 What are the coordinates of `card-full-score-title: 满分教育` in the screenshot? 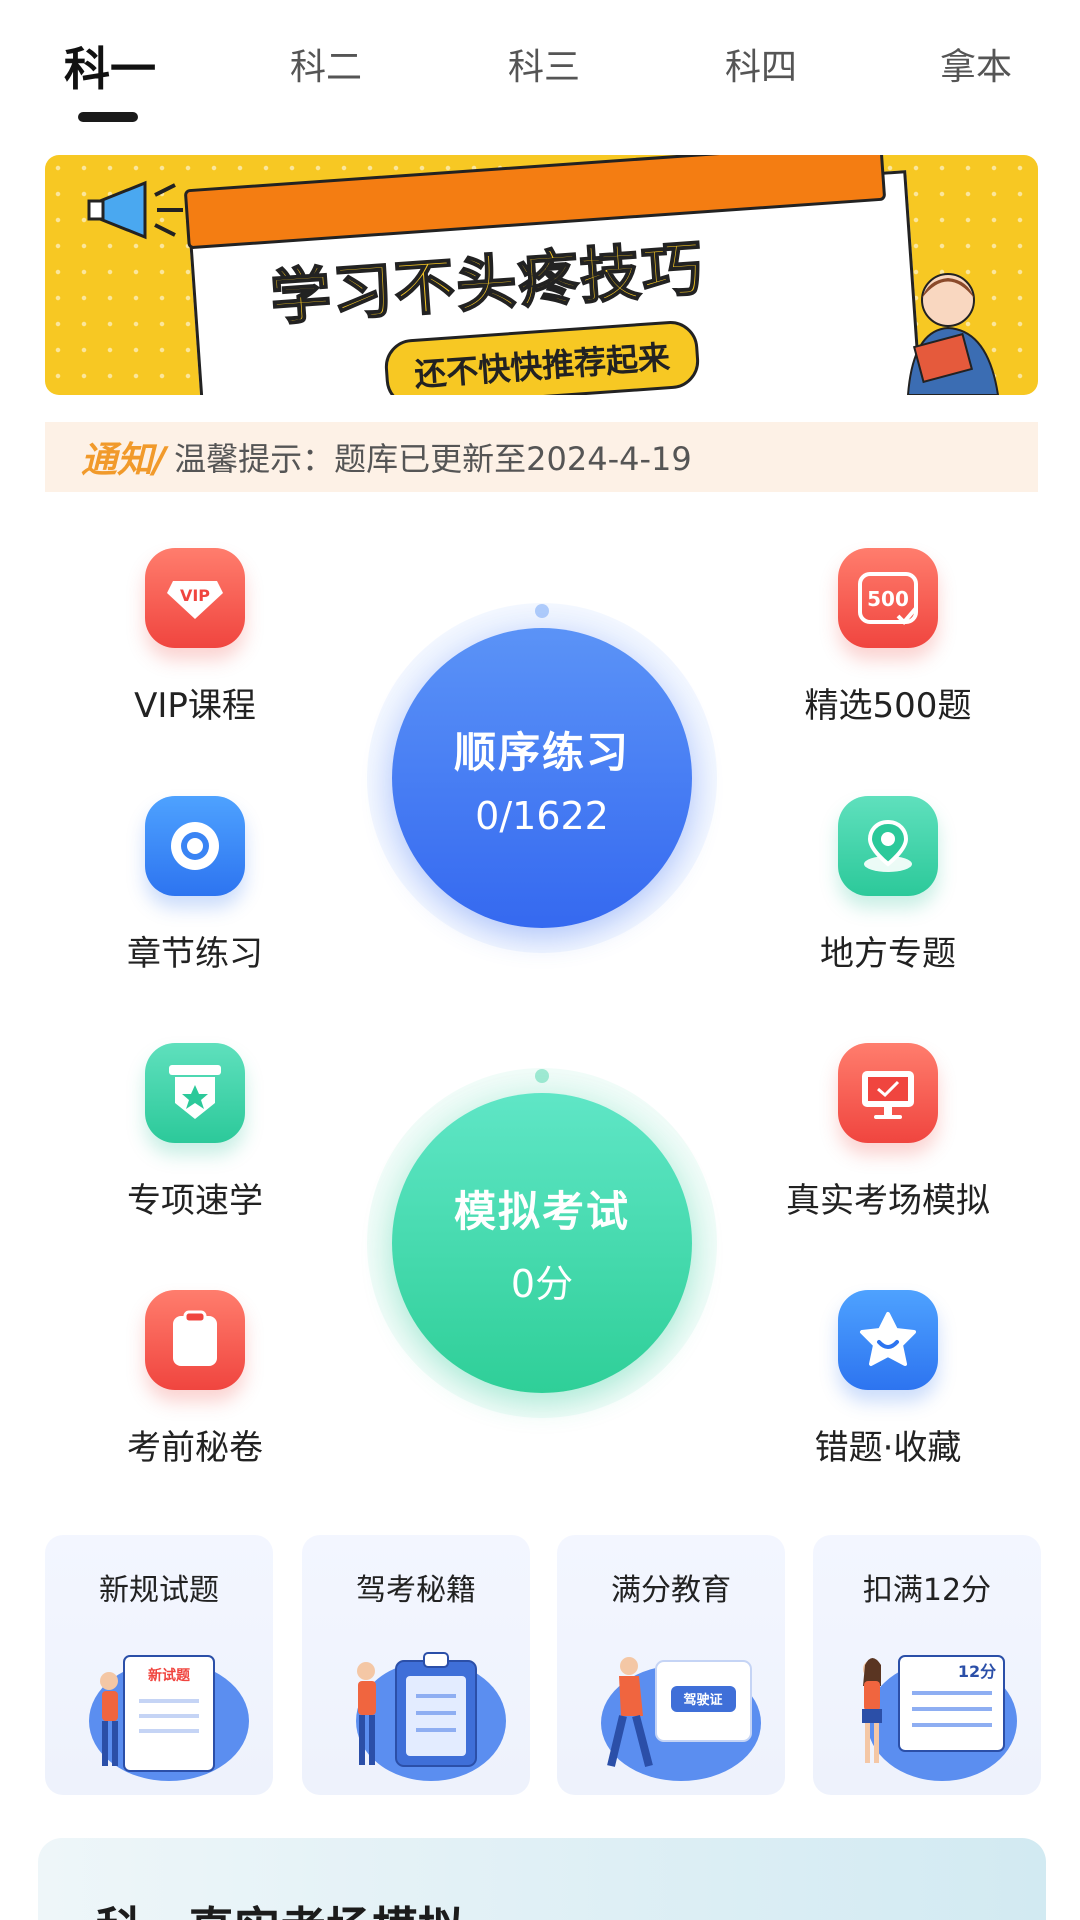 It's located at (671, 1590).